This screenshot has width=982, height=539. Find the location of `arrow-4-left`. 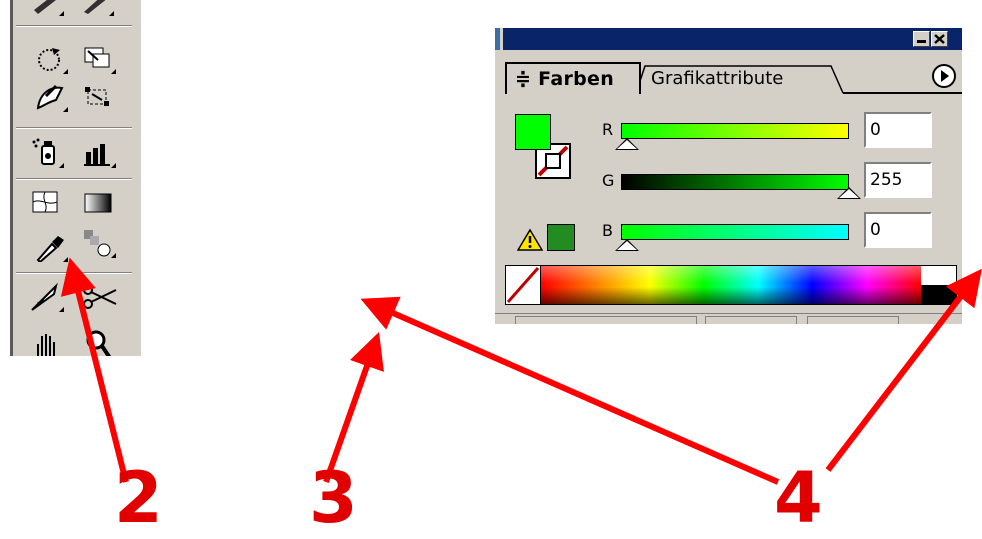

arrow-4-left is located at coordinates (570, 390).